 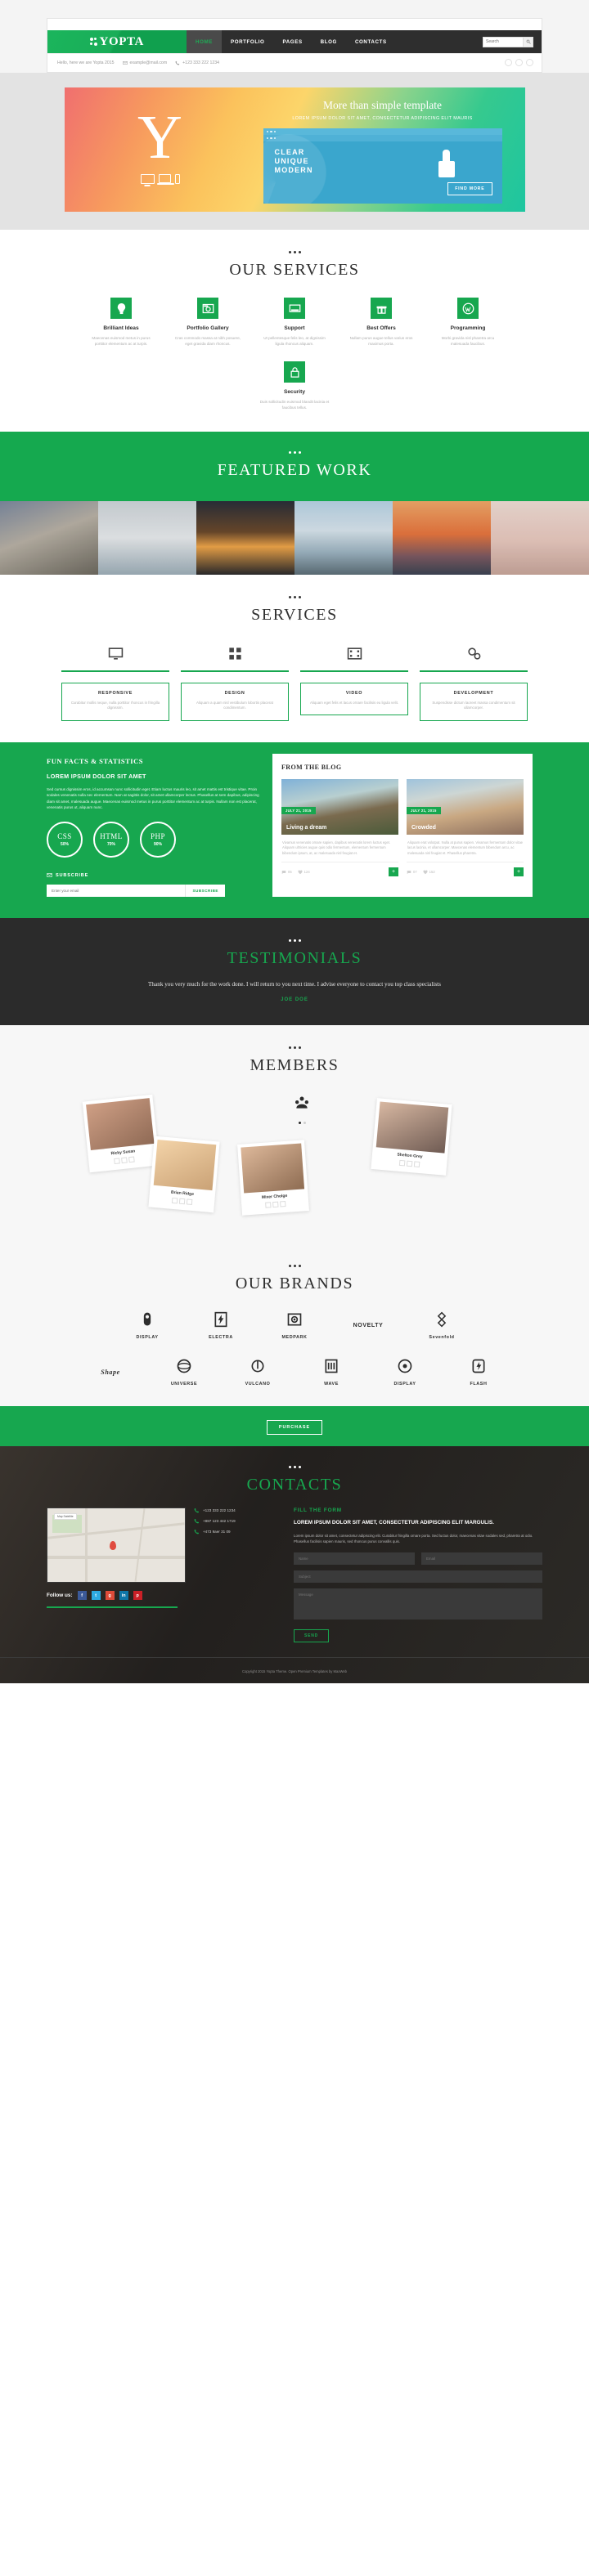 I want to click on member-card: Shelton Grey, so click(x=411, y=1137).